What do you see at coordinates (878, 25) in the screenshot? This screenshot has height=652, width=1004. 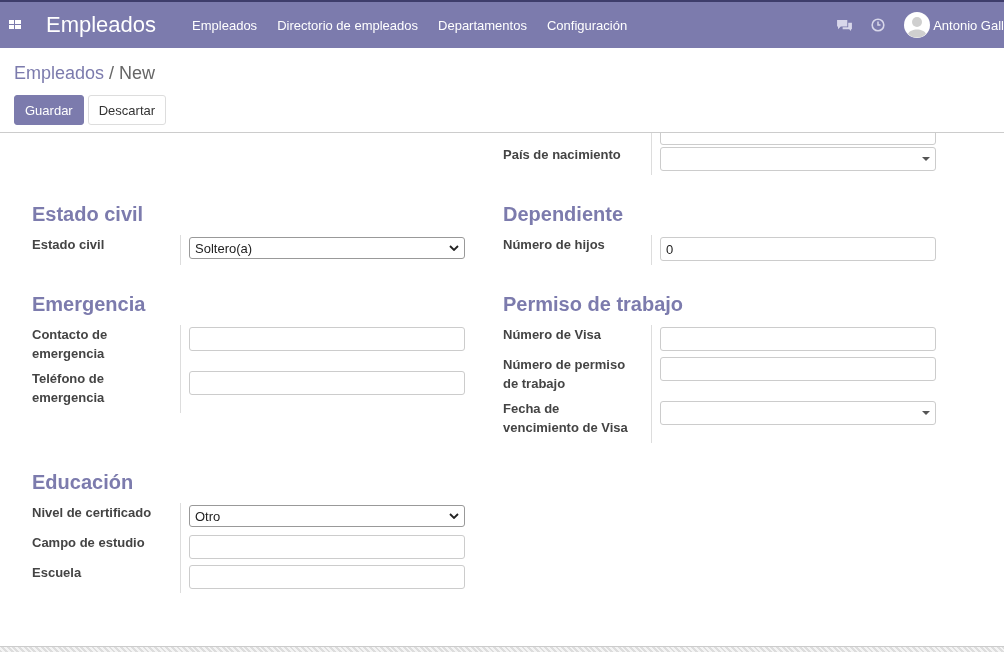 I see `clock-icon` at bounding box center [878, 25].